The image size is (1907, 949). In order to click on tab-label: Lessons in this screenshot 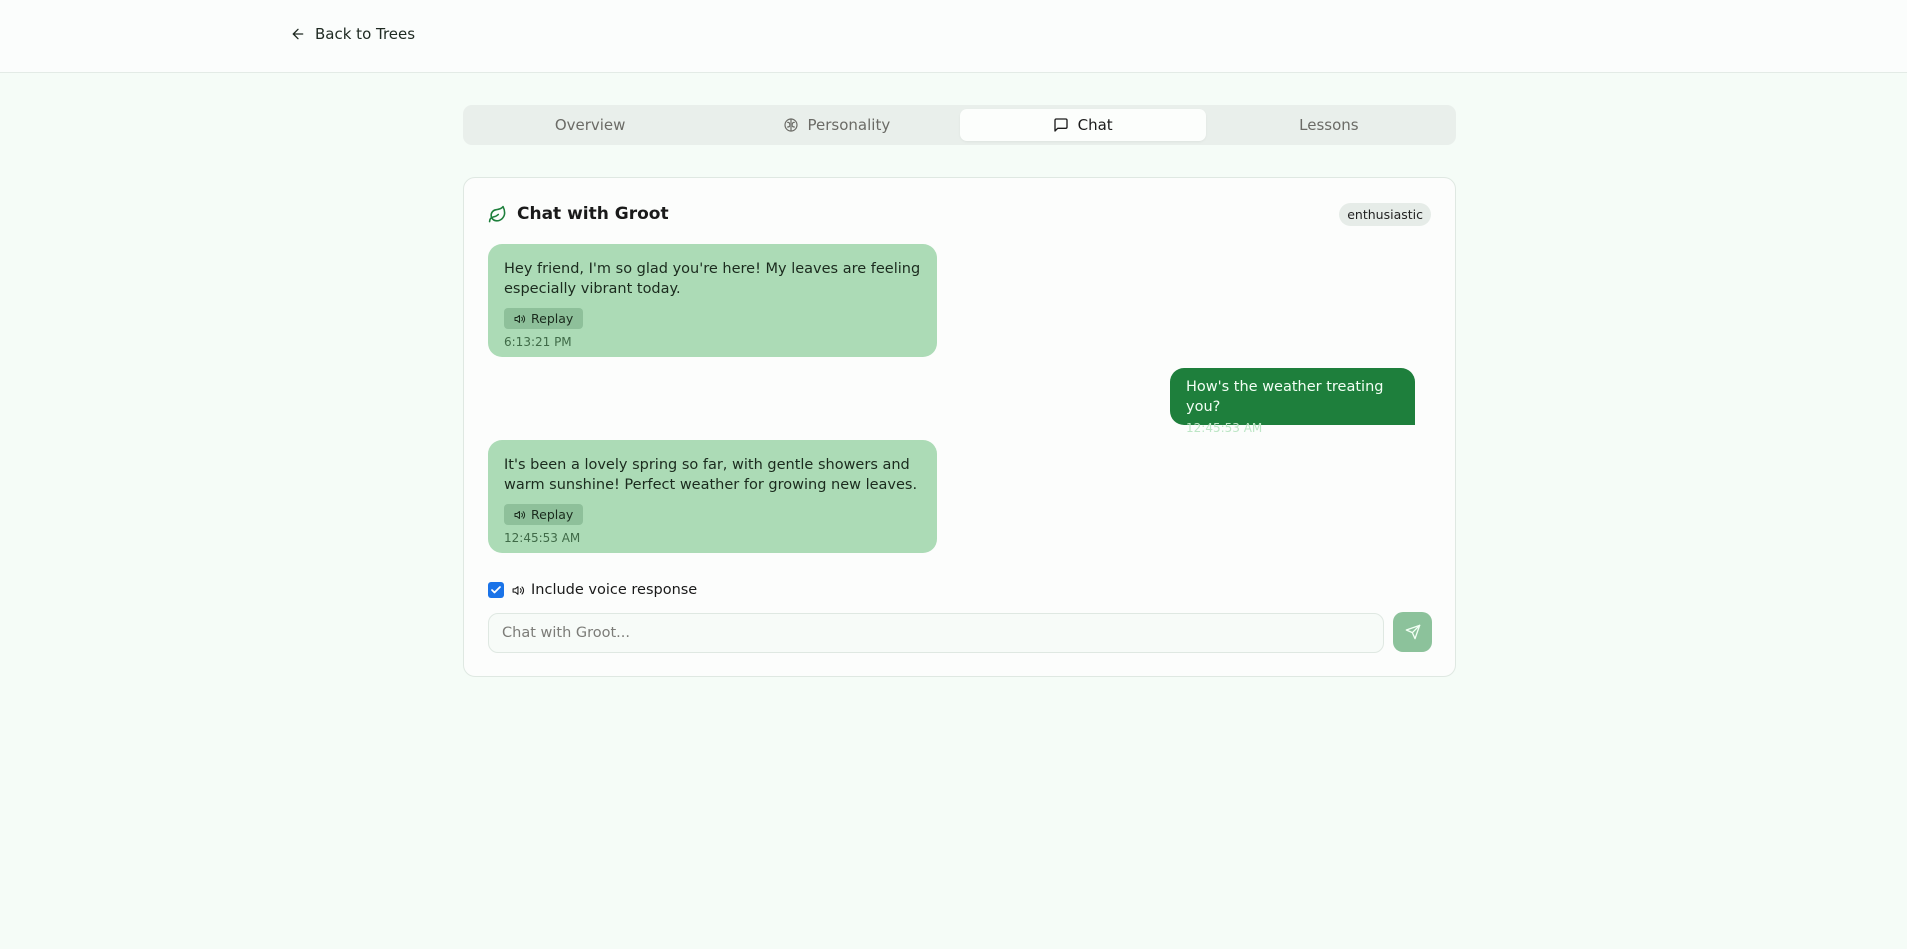, I will do `click(1329, 125)`.